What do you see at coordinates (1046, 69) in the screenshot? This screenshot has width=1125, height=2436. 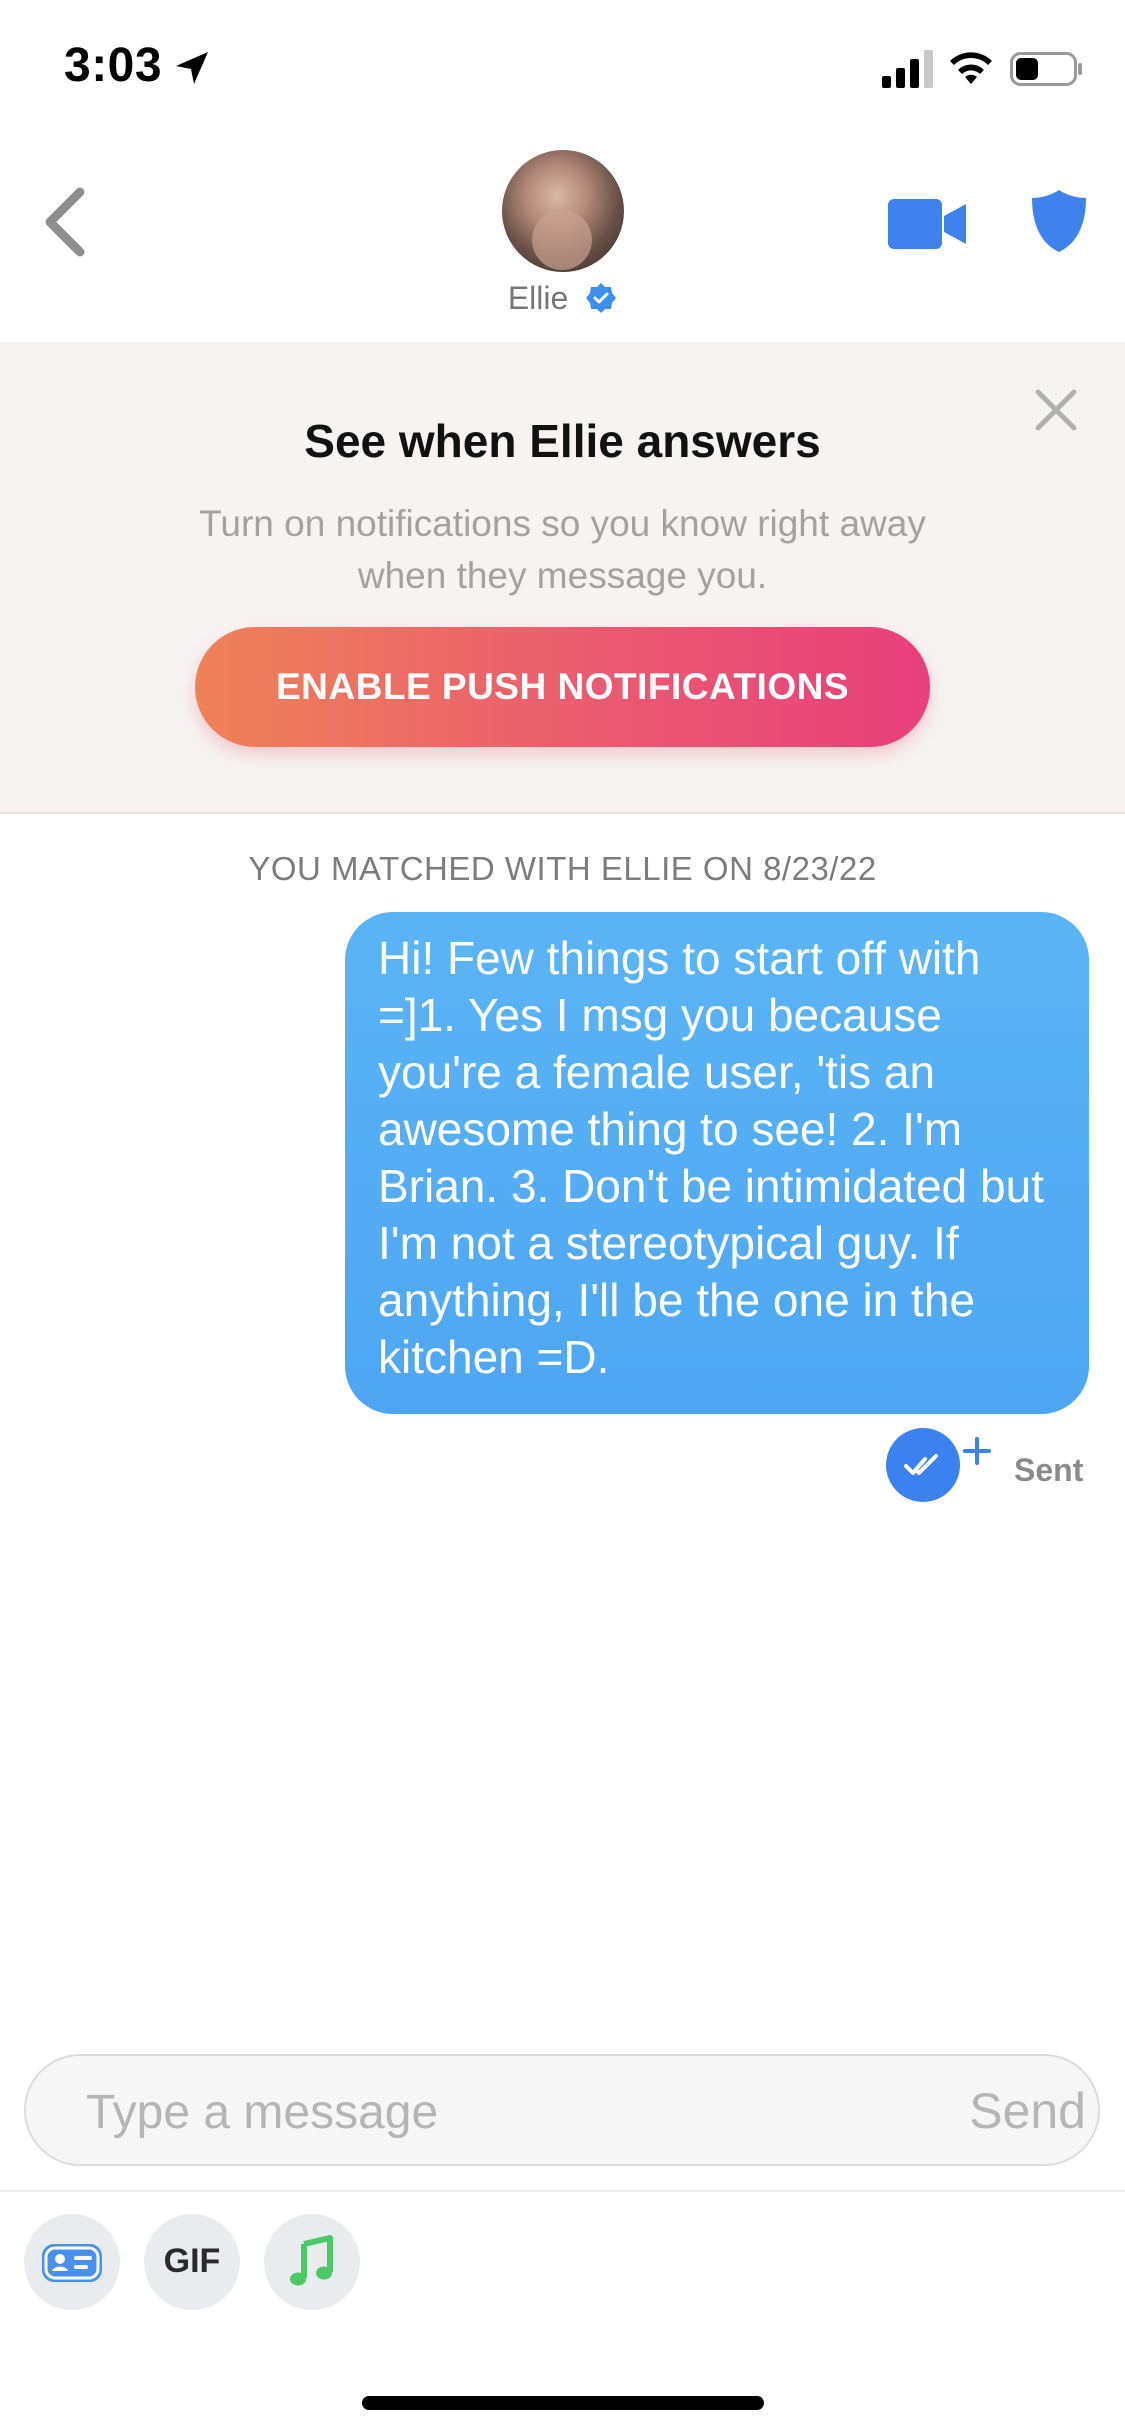 I see `battery-icon` at bounding box center [1046, 69].